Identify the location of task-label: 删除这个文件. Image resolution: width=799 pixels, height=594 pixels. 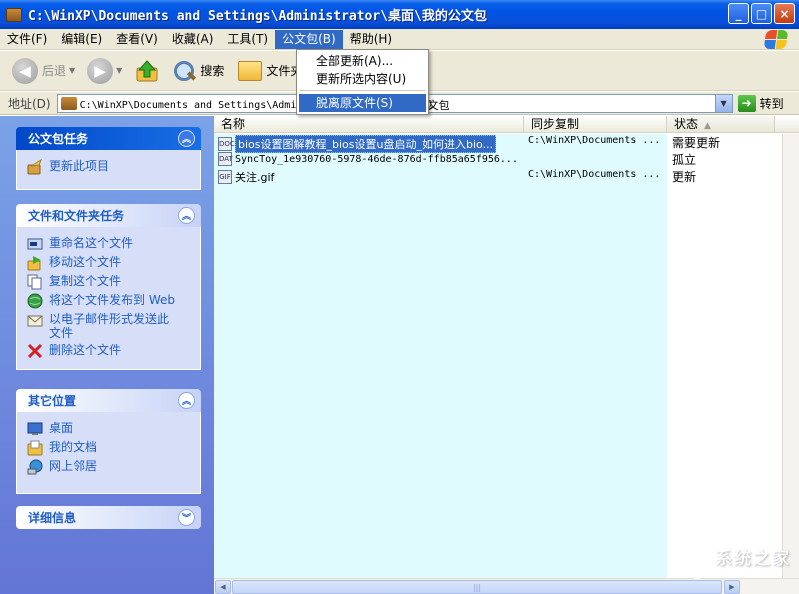
(85, 350).